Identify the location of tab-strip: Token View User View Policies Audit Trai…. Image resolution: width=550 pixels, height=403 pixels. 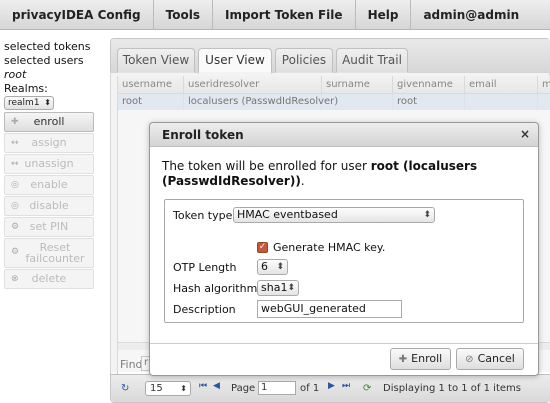
(330, 56).